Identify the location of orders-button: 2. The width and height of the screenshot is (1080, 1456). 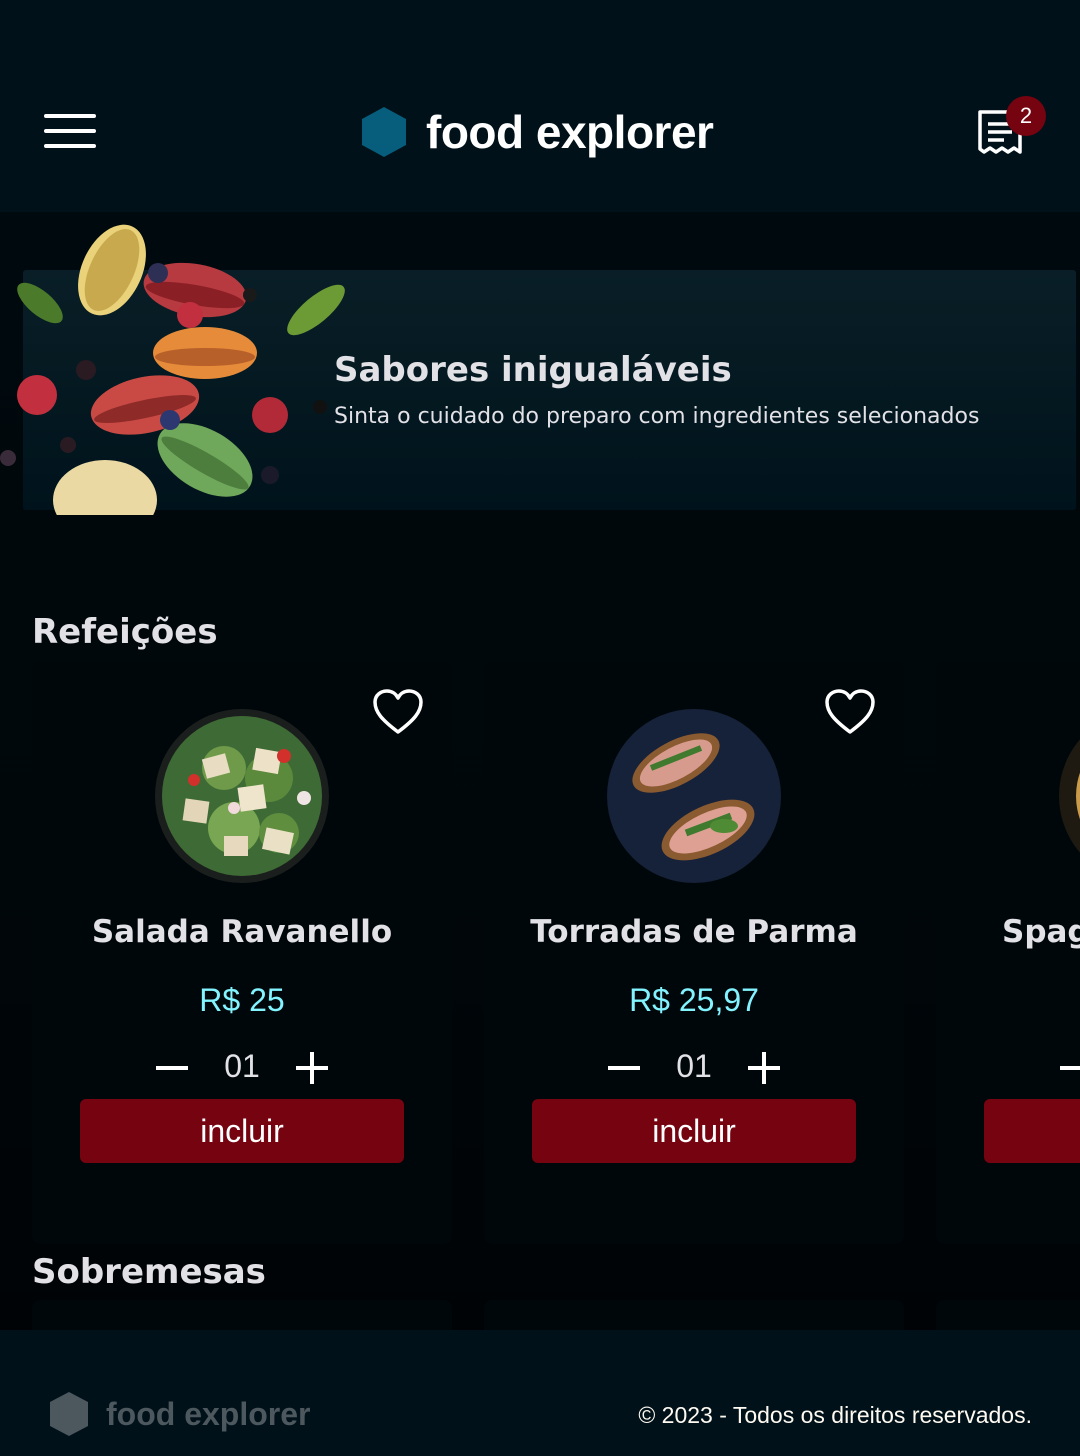
(1012, 128).